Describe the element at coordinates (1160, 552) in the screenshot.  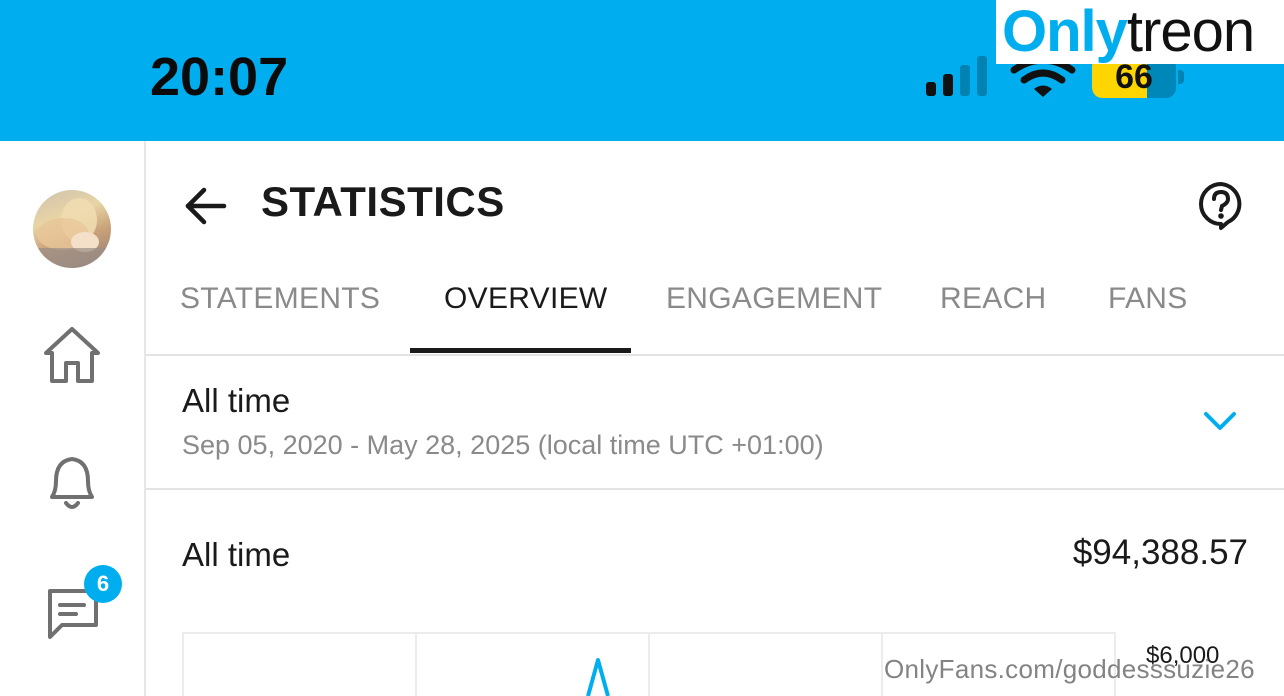
I see `total-earnings-value: $94,388.57` at that location.